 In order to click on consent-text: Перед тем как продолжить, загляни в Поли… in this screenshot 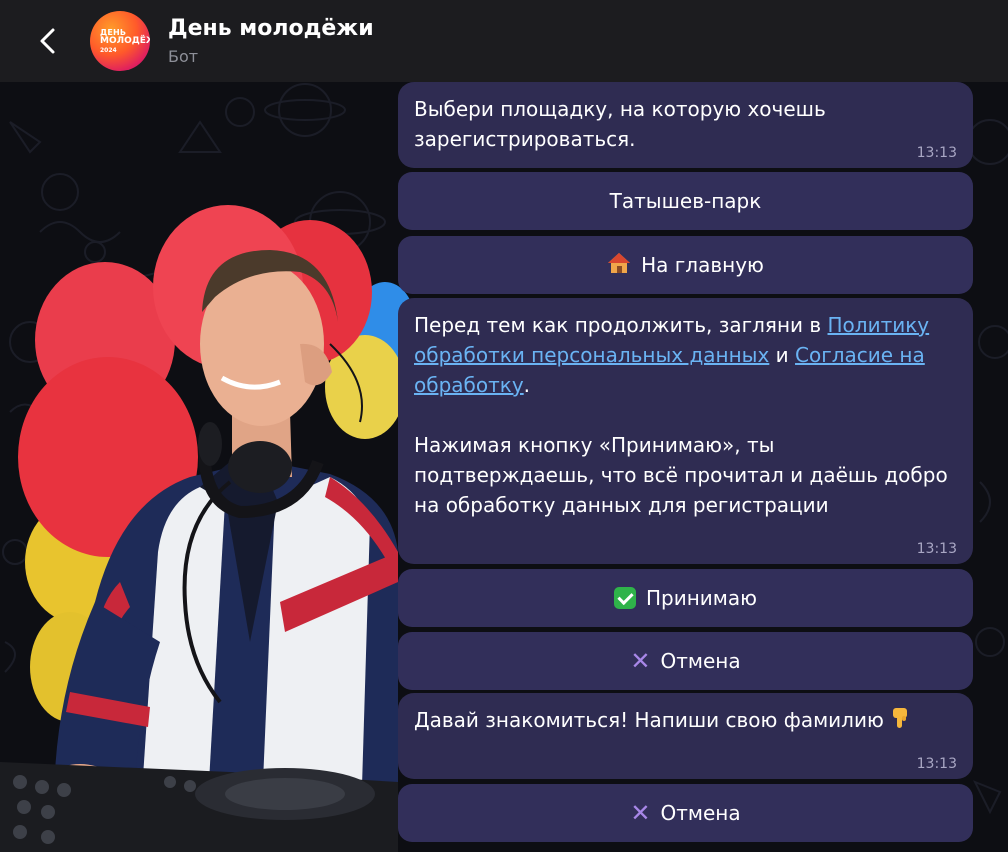, I will do `click(672, 355)`.